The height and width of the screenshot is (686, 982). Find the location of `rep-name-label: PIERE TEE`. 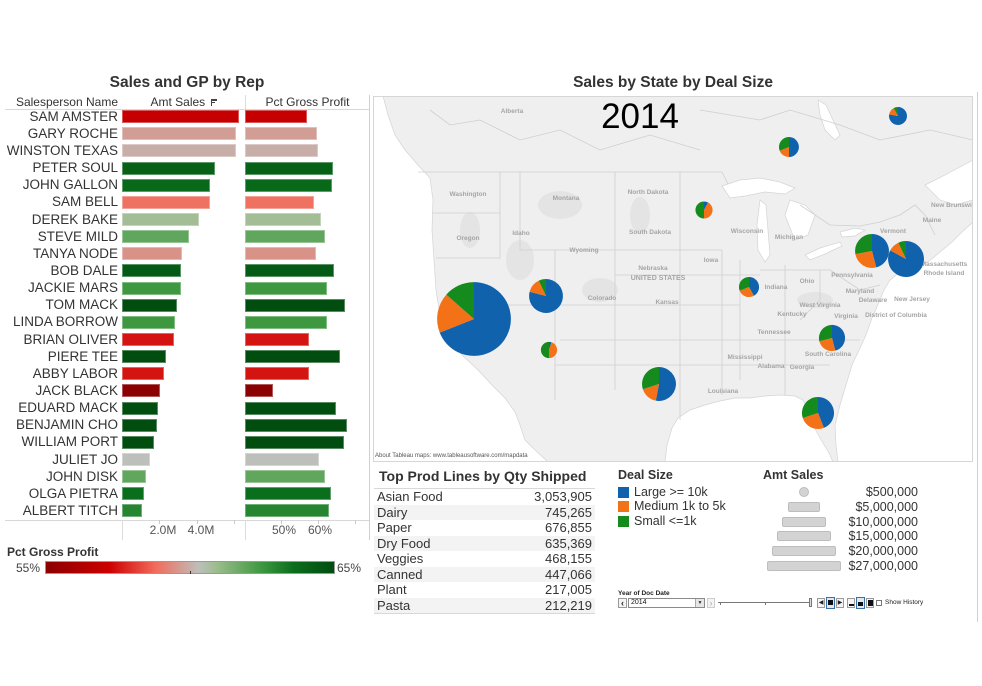

rep-name-label: PIERE TEE is located at coordinates (59, 357).